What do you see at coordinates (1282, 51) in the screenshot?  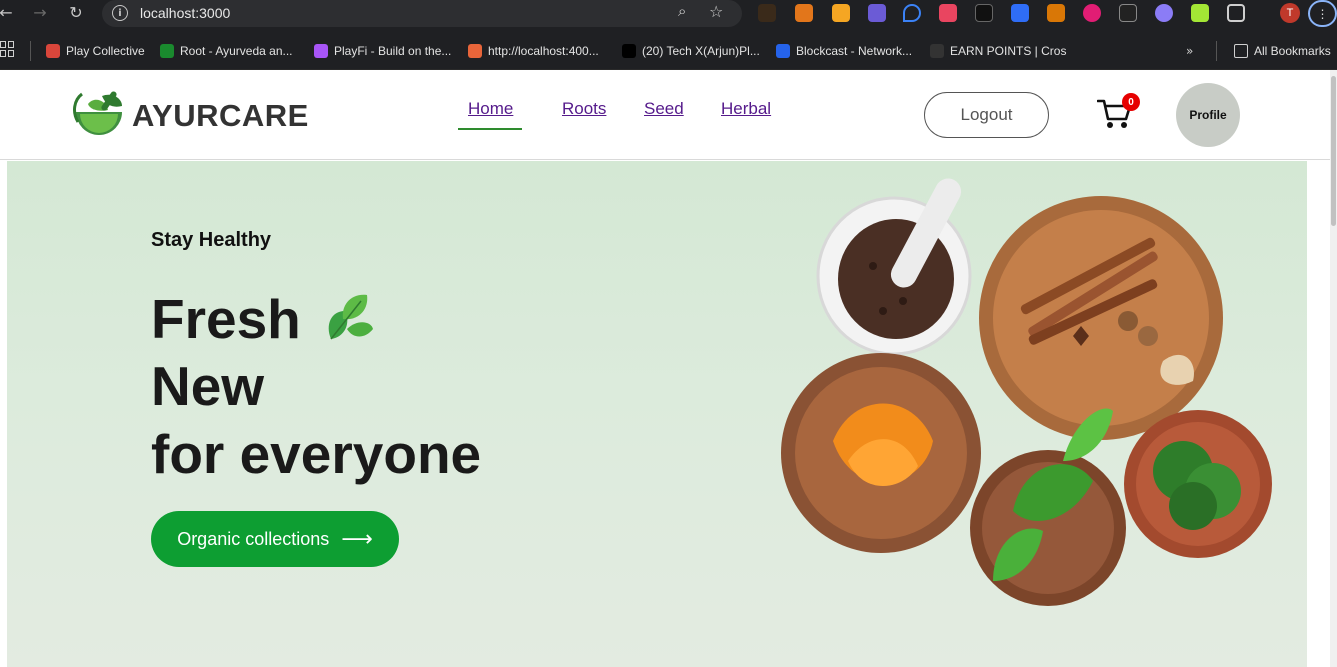 I see `all-bookmarks-folder: All Bookmarks` at bounding box center [1282, 51].